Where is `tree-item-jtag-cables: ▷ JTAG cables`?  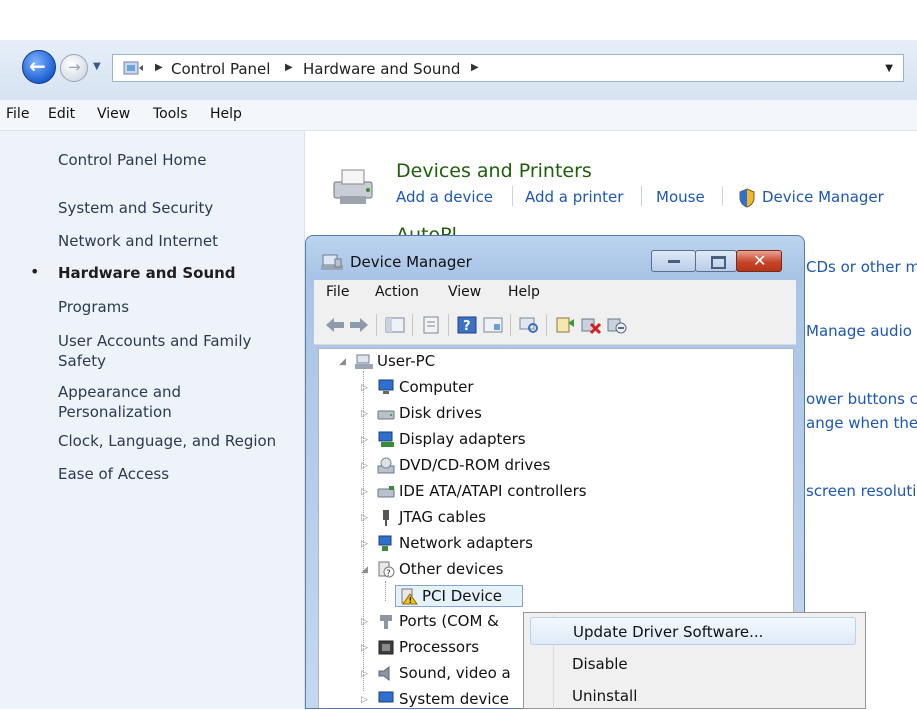 tree-item-jtag-cables: ▷ JTAG cables is located at coordinates (461, 518).